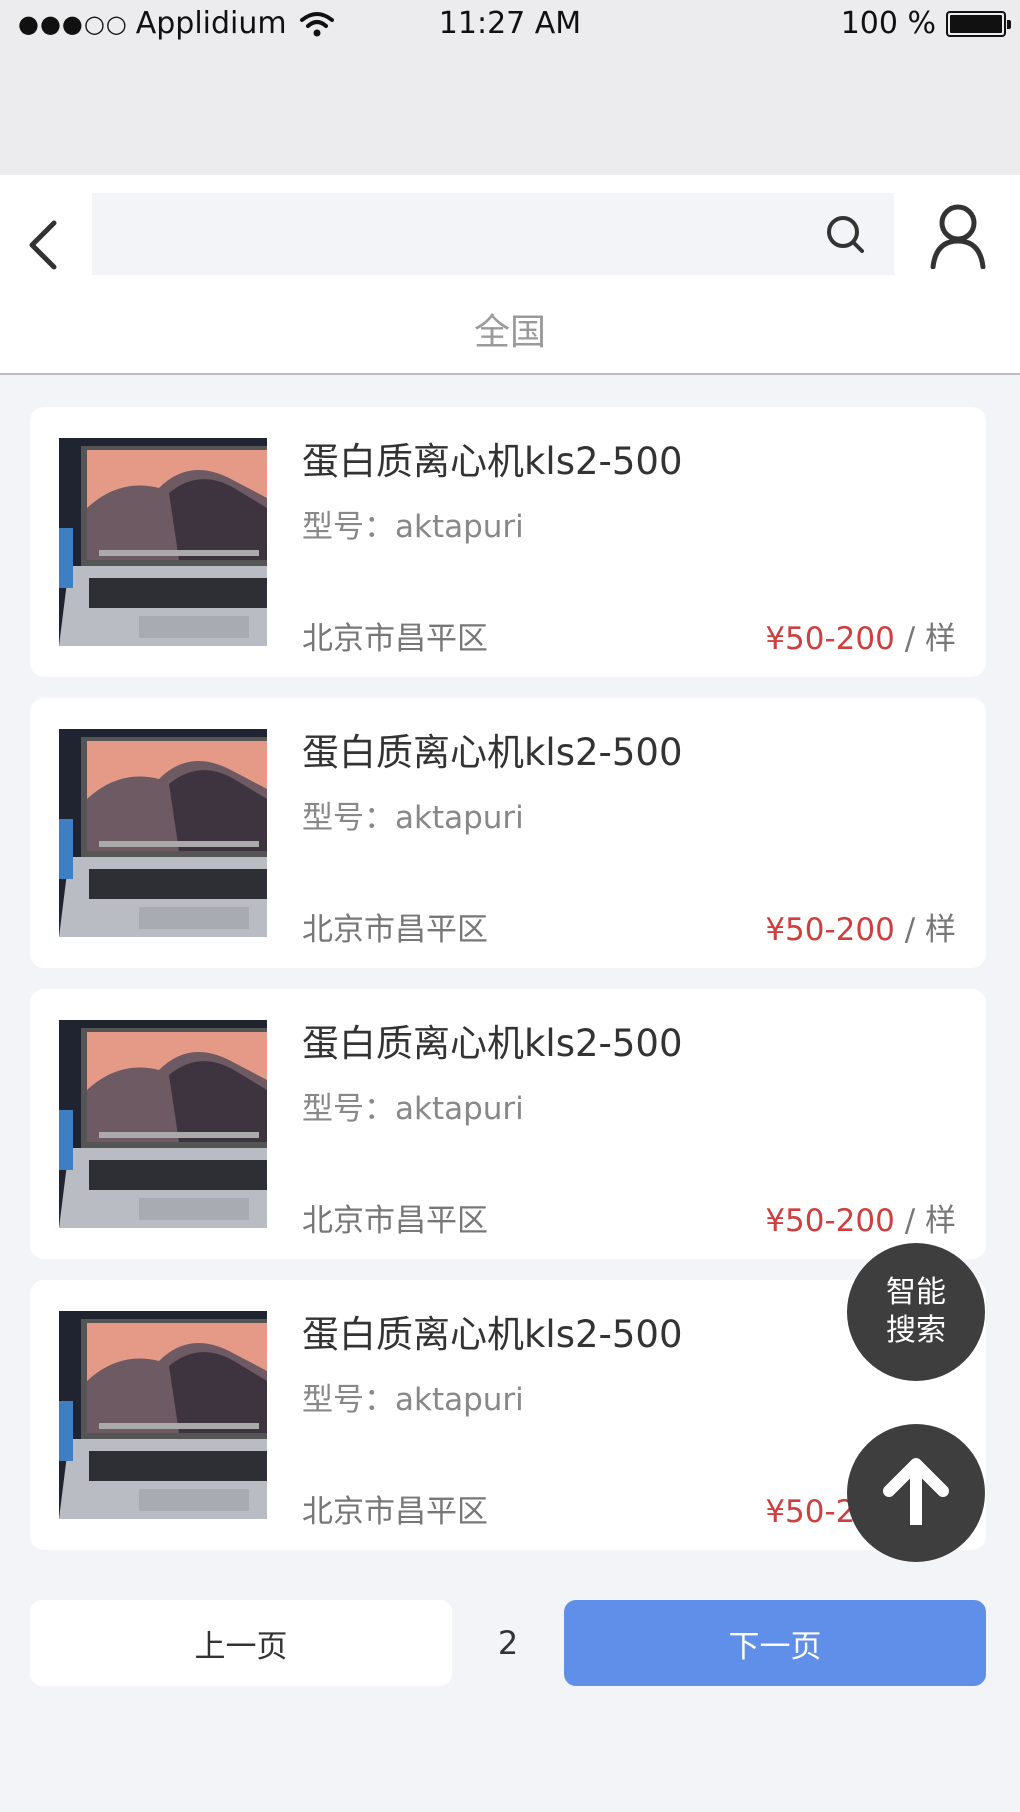  What do you see at coordinates (958, 236) in the screenshot?
I see `user-icon` at bounding box center [958, 236].